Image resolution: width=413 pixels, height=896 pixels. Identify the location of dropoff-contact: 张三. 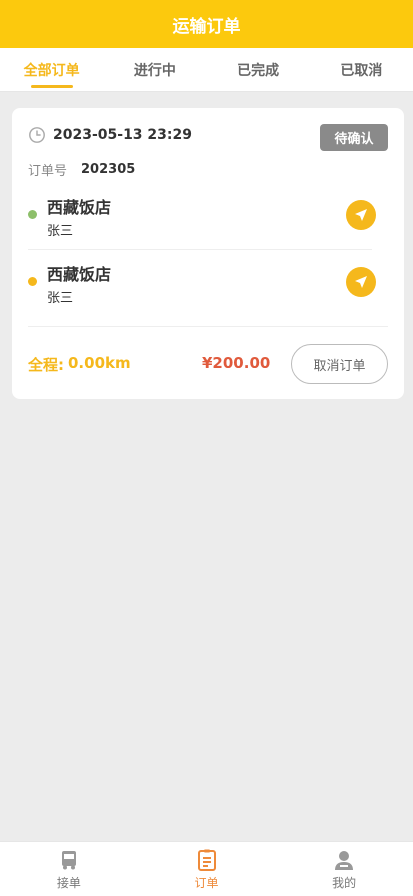
(60, 298).